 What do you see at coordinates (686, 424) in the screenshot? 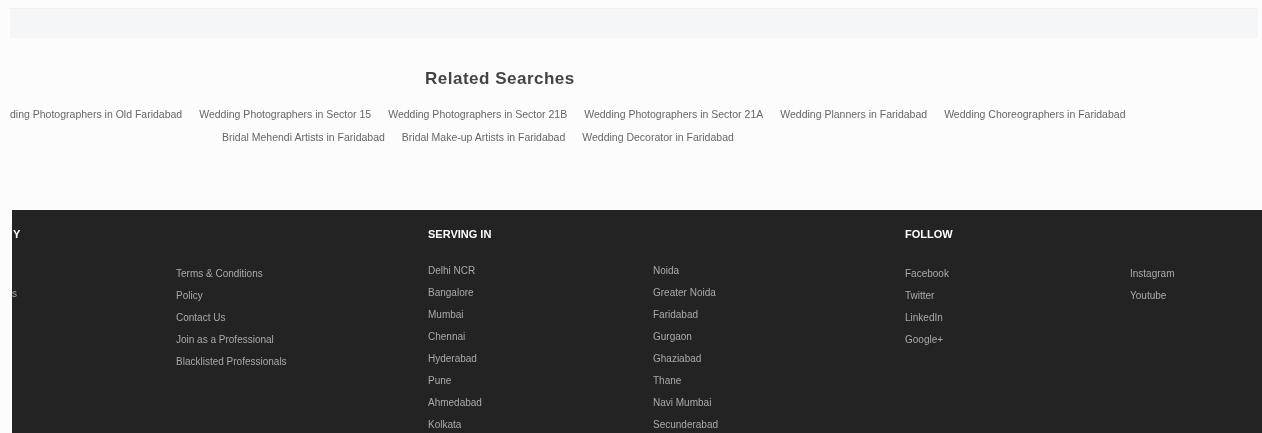
I see `footer-link: Secunderabad` at bounding box center [686, 424].